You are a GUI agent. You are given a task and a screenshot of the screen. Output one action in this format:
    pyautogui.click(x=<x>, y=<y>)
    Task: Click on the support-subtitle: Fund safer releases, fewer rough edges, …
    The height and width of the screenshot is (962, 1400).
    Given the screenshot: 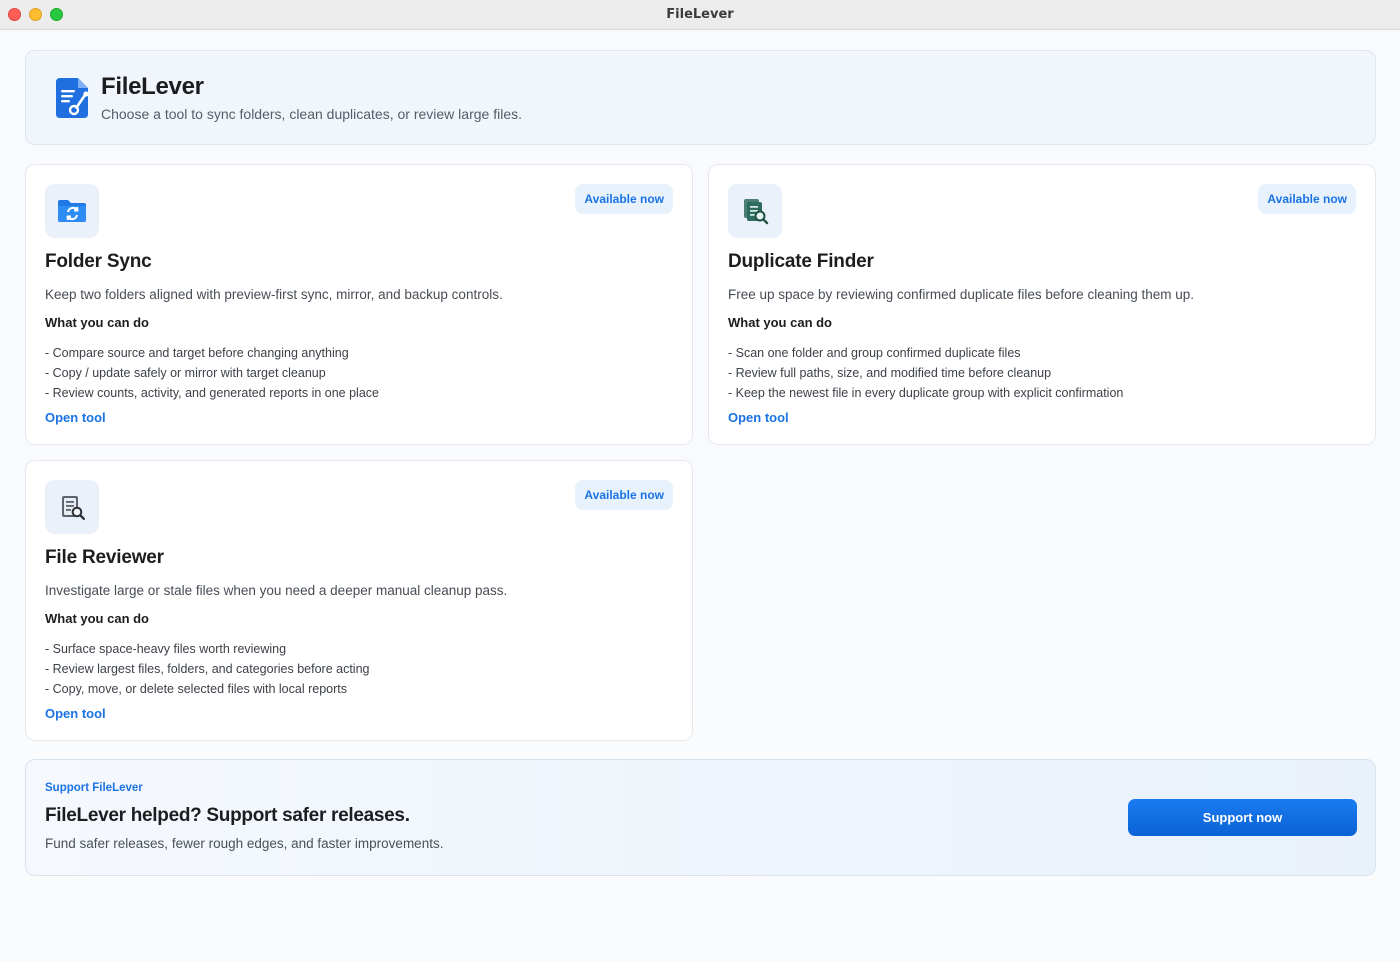 What is the action you would take?
    pyautogui.click(x=244, y=843)
    